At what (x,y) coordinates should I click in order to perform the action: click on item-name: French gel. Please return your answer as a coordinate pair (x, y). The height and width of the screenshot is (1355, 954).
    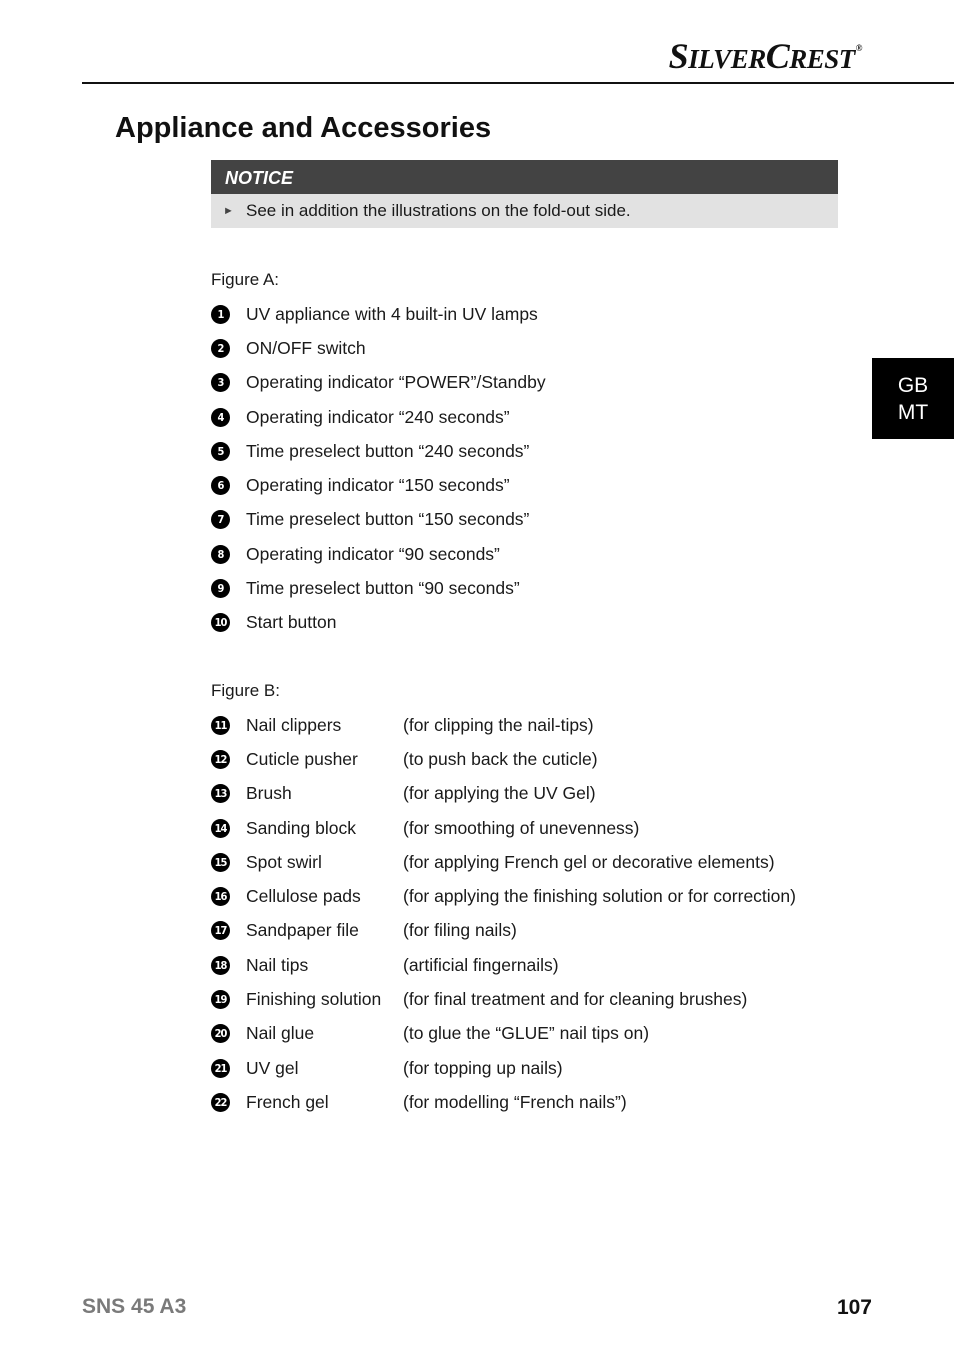
    Looking at the image, I should click on (287, 1101).